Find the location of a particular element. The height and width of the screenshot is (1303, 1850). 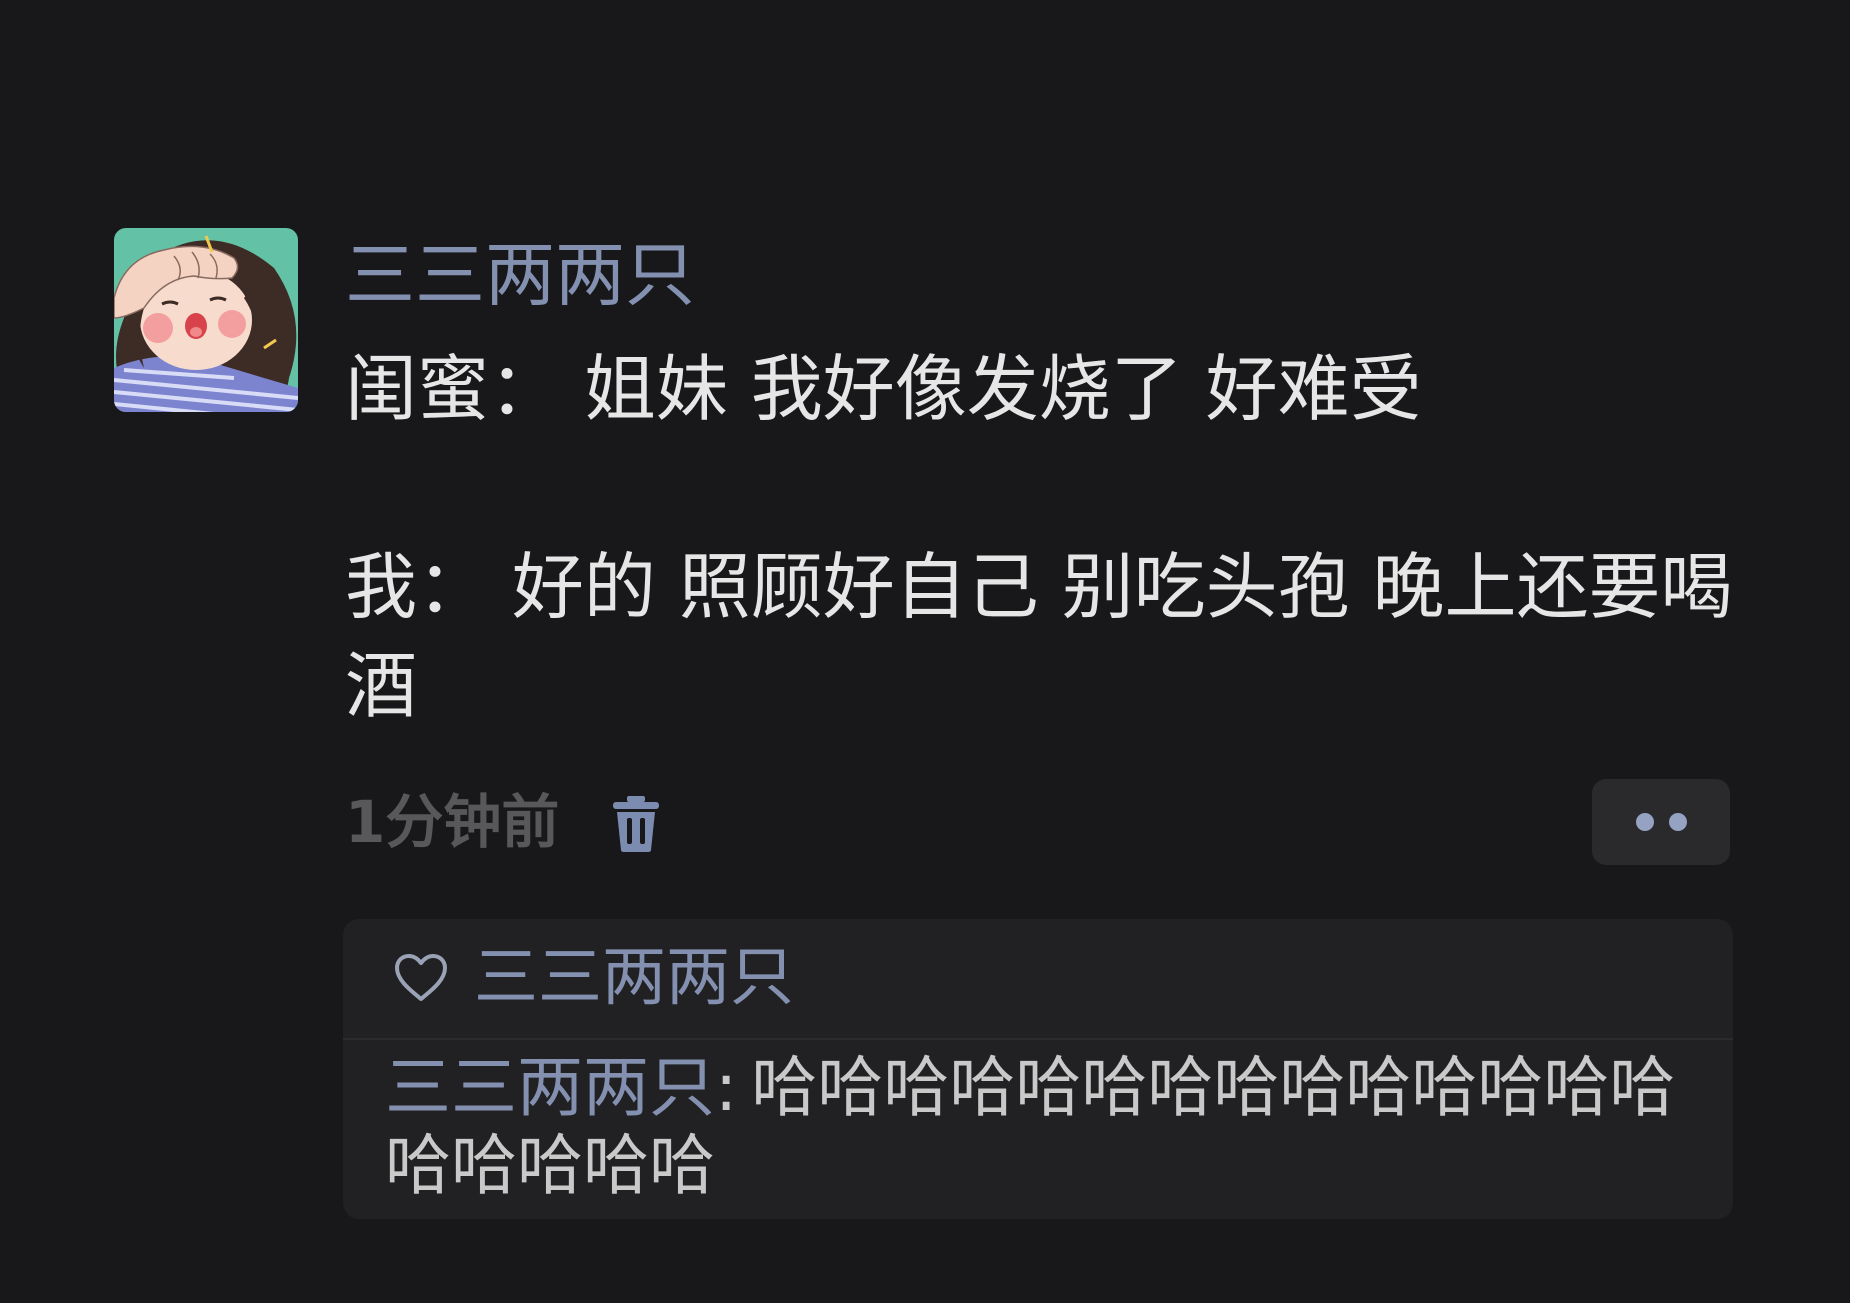

post-timestamp: 1分钟前 is located at coordinates (452, 822).